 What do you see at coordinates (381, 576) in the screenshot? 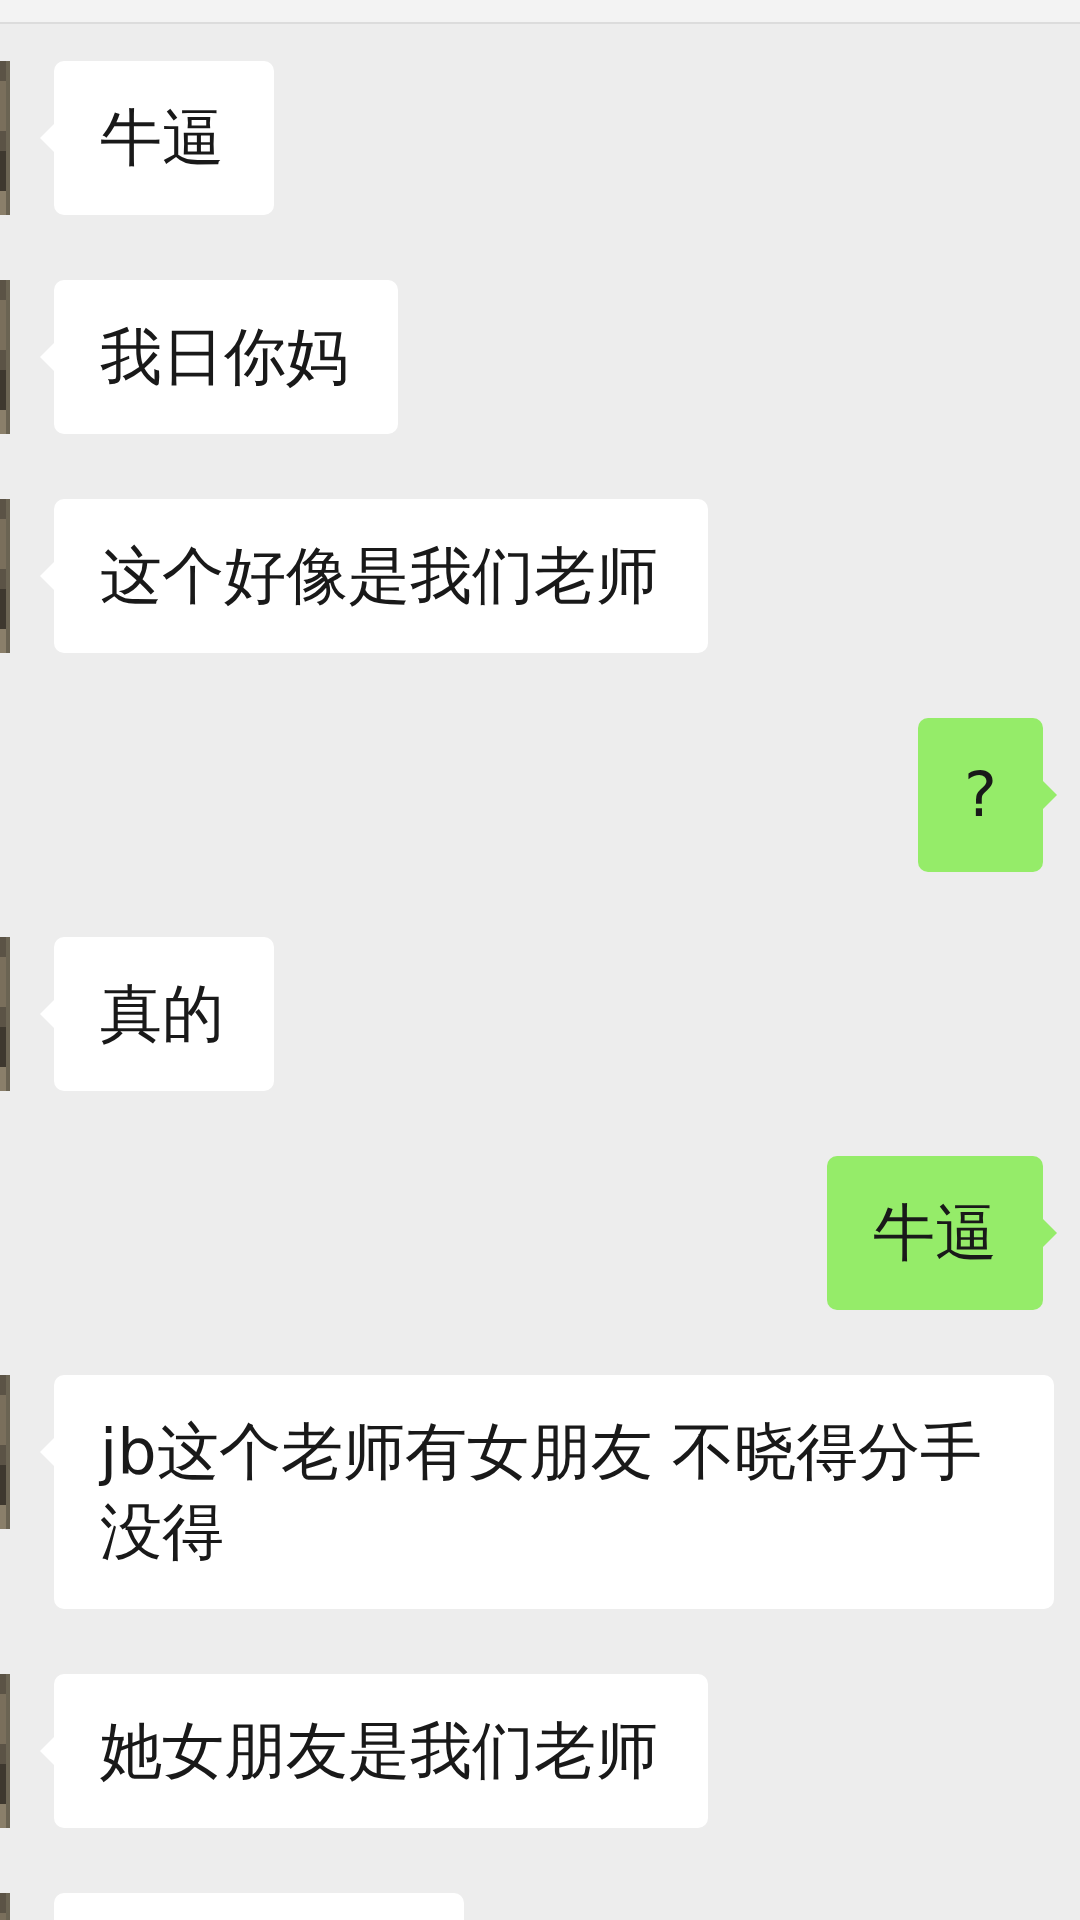
I see `message-bubble: 这个好像是我们老师` at bounding box center [381, 576].